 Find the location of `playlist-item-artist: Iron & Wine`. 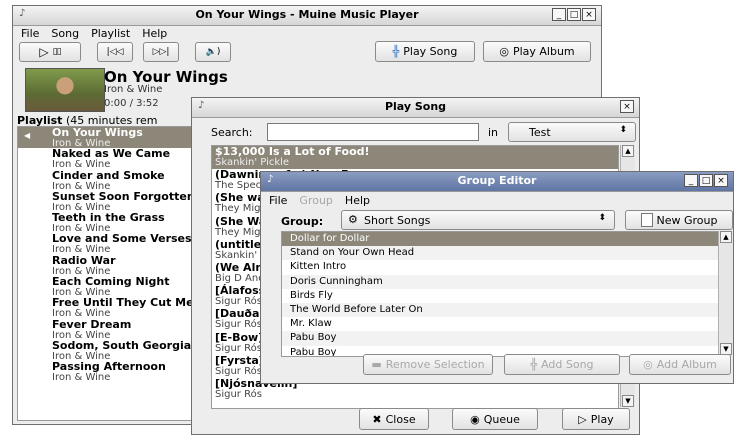

playlist-item-artist: Iron & Wine is located at coordinates (81, 378).